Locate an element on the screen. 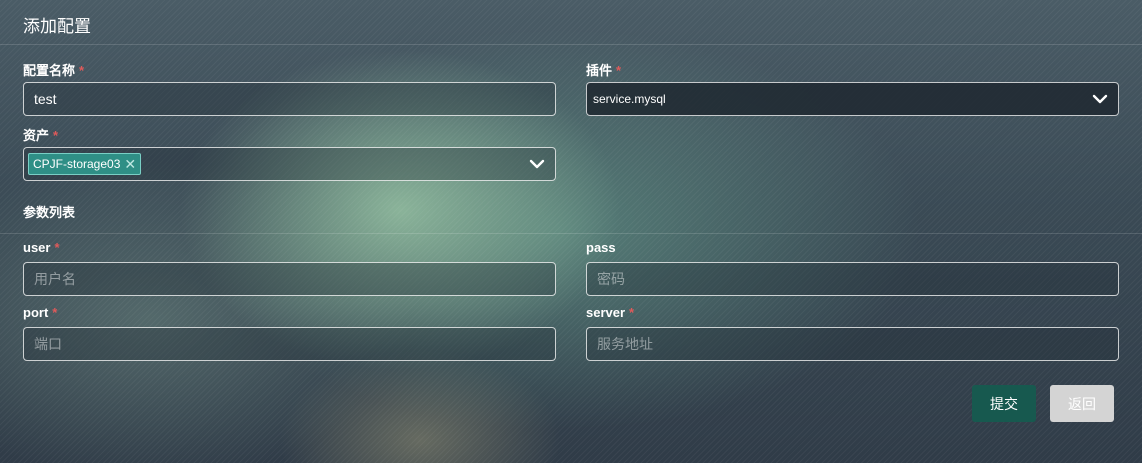 Image resolution: width=1142 pixels, height=463 pixels. pass-field is located at coordinates (852, 279).